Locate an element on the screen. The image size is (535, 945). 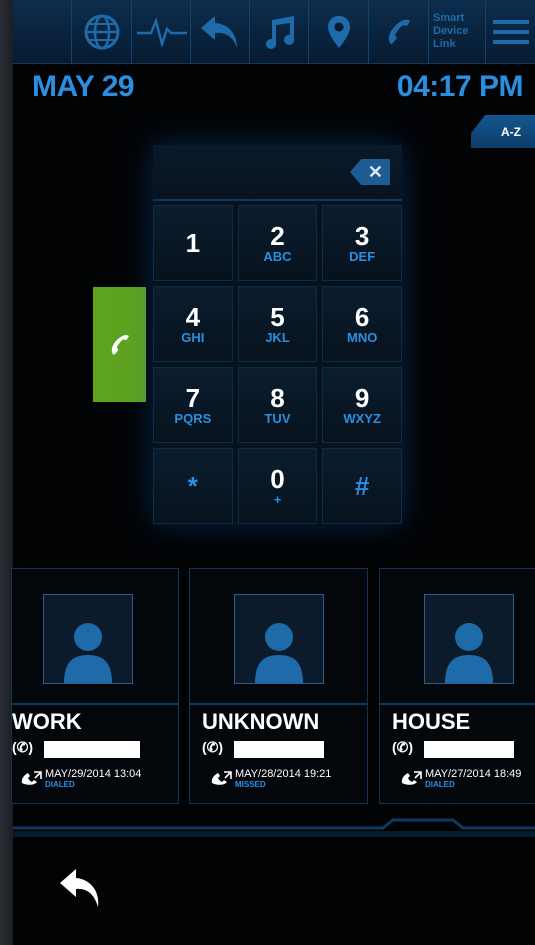
key-star: * is located at coordinates (193, 486).